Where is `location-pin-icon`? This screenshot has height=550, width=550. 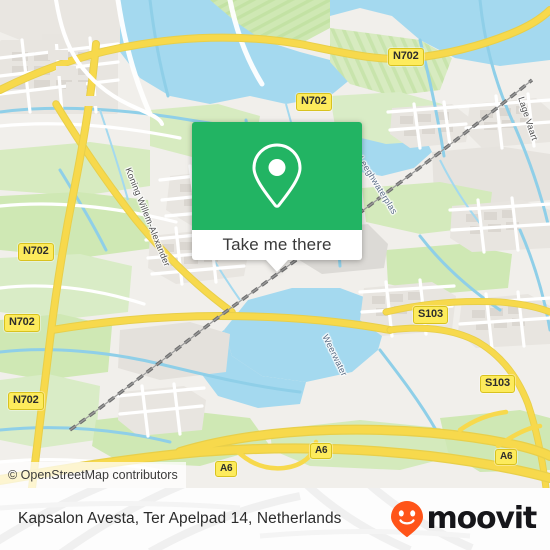
location-pin-icon is located at coordinates (277, 175).